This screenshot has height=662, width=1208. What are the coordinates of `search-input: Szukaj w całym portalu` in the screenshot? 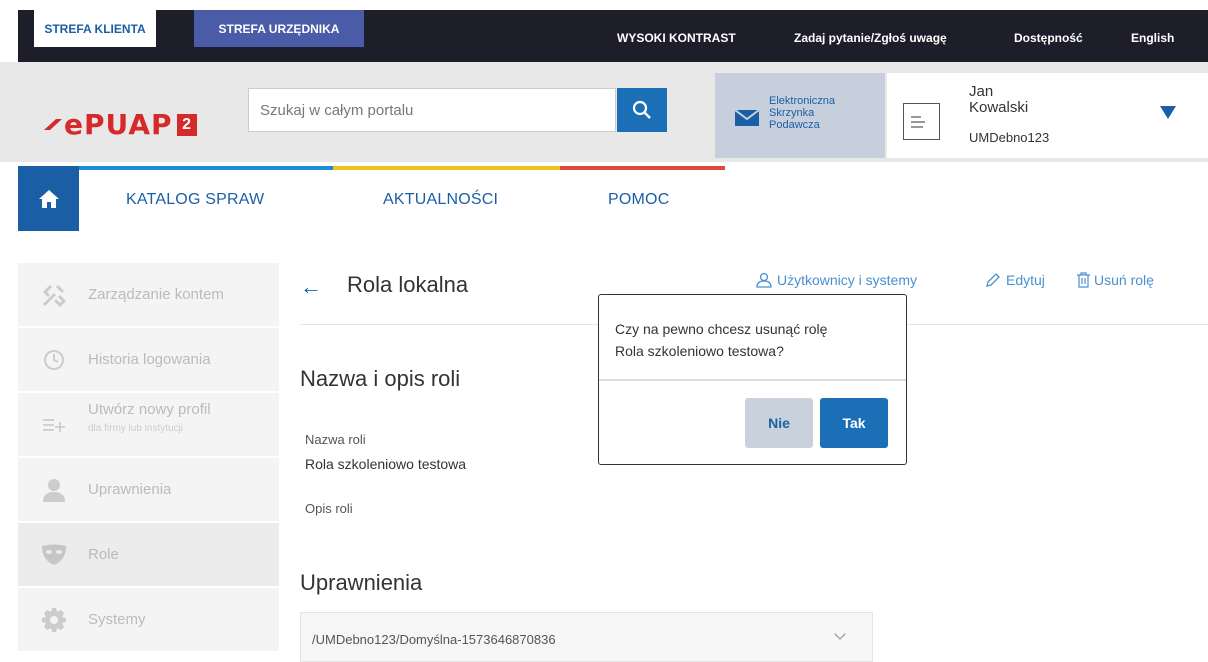 It's located at (432, 110).